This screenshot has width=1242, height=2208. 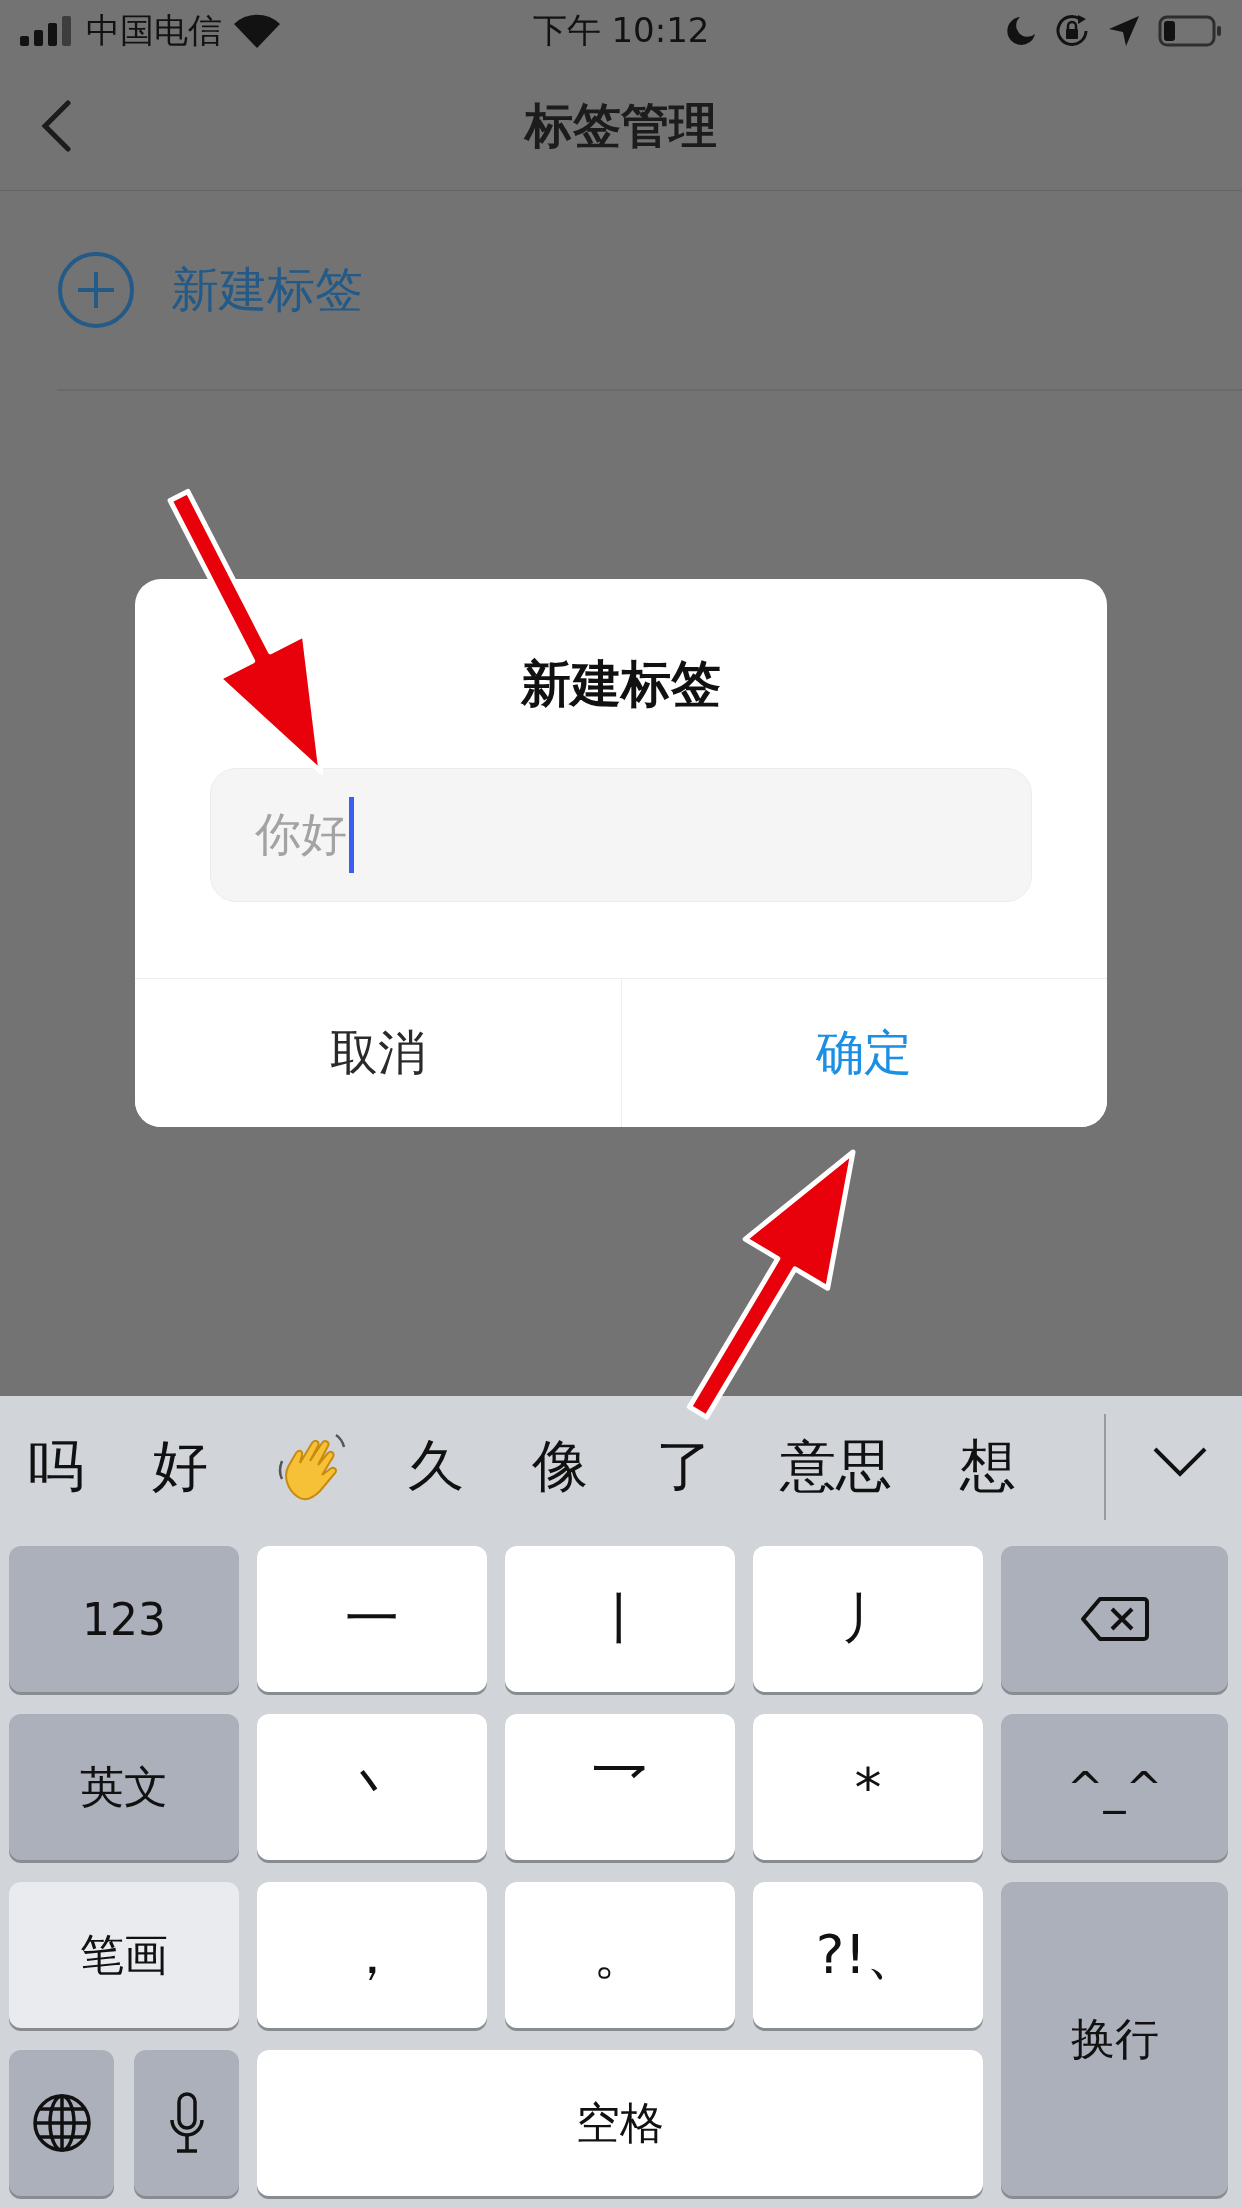 I want to click on candidate-word: 意思, so click(x=836, y=1467).